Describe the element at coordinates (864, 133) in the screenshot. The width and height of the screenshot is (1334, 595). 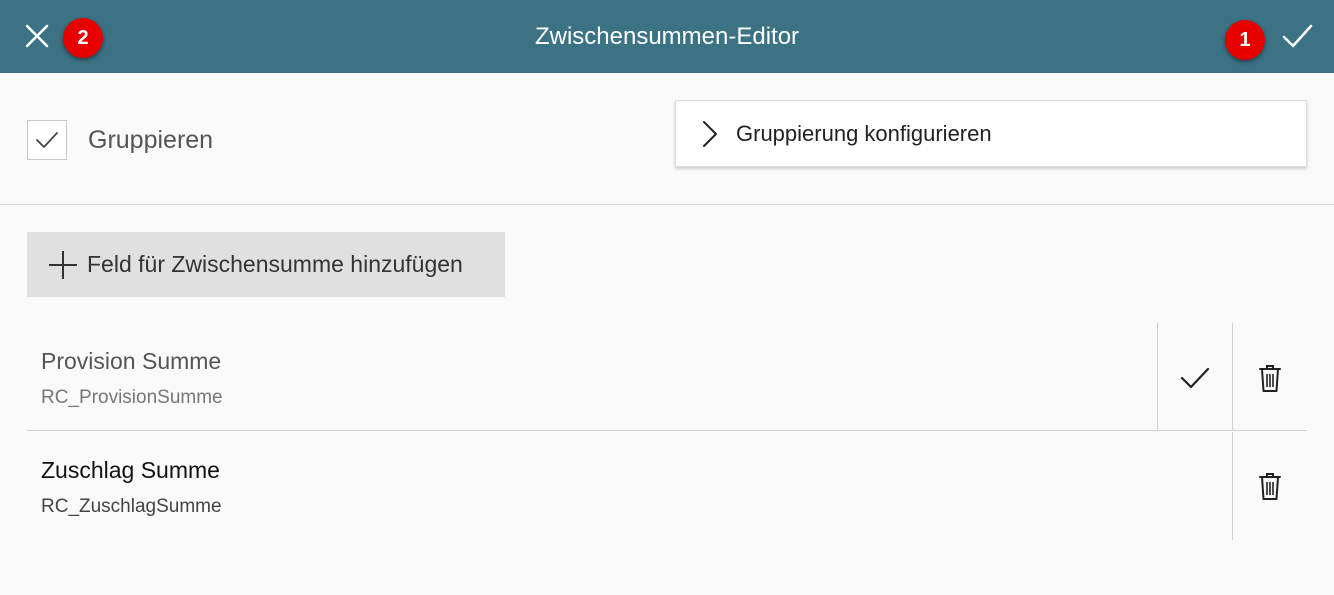
I see `grouping-config-label: Gruppierung konfigurieren` at that location.